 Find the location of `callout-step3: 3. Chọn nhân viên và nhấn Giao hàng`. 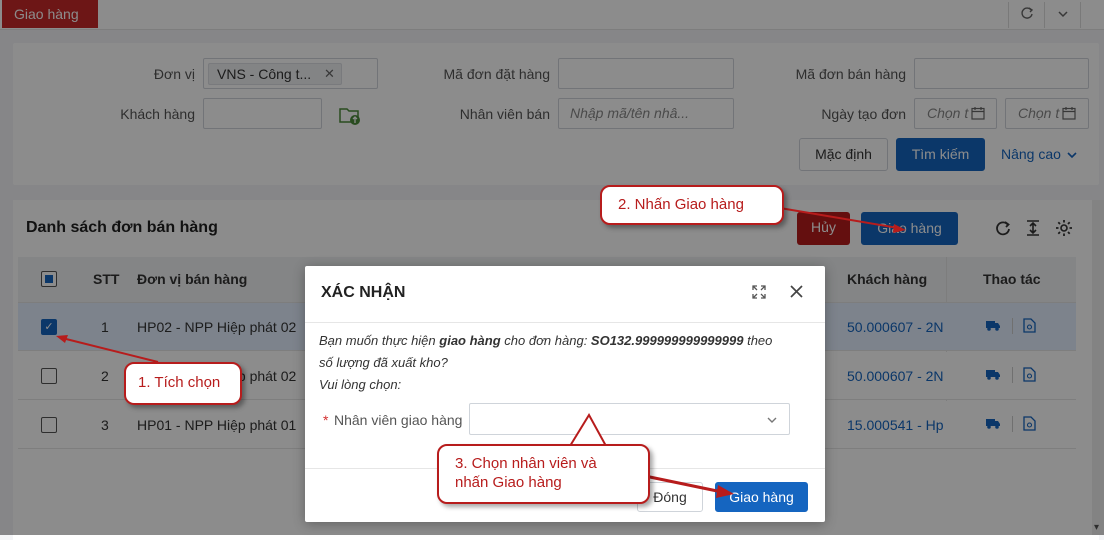

callout-step3: 3. Chọn nhân viên và nhấn Giao hàng is located at coordinates (543, 474).